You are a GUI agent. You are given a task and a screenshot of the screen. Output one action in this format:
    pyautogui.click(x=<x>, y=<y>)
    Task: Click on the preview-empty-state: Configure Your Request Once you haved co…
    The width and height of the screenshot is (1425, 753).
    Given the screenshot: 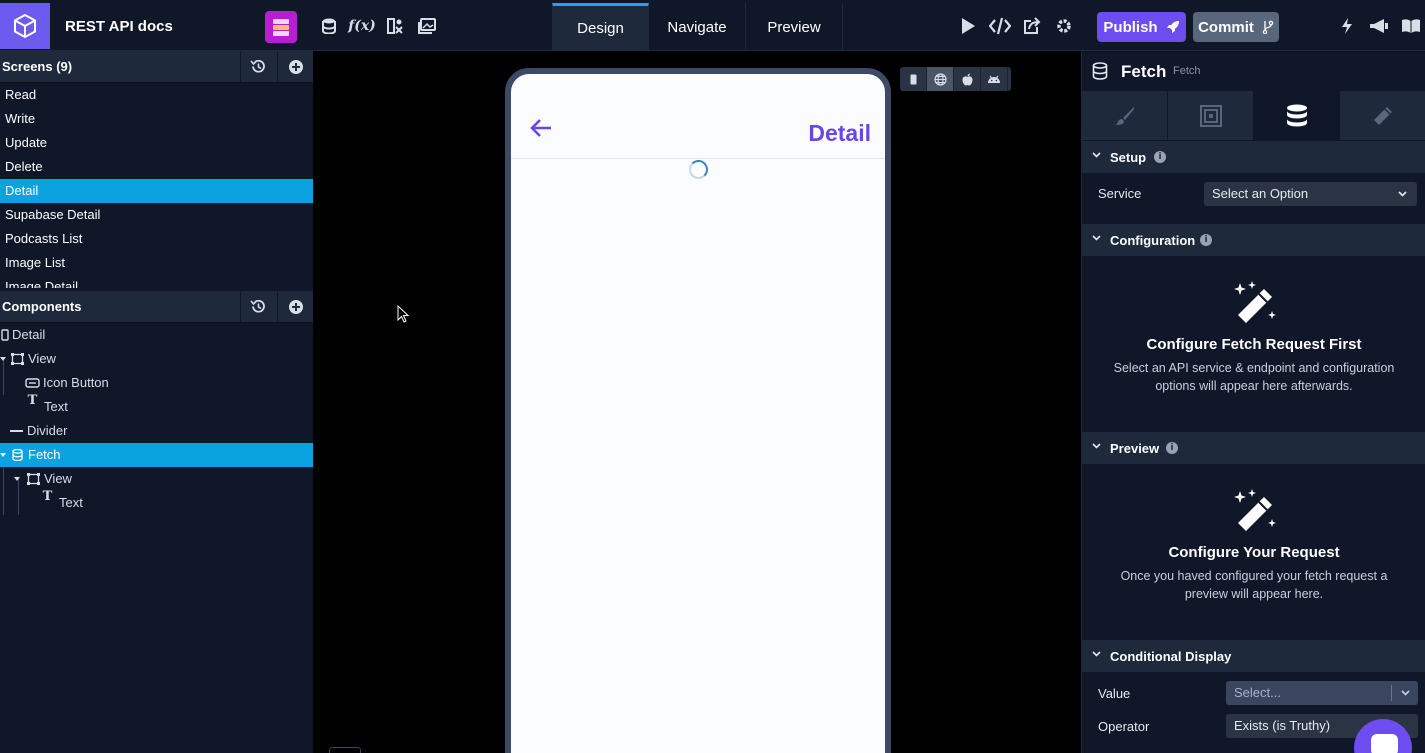 What is the action you would take?
    pyautogui.click(x=1253, y=545)
    